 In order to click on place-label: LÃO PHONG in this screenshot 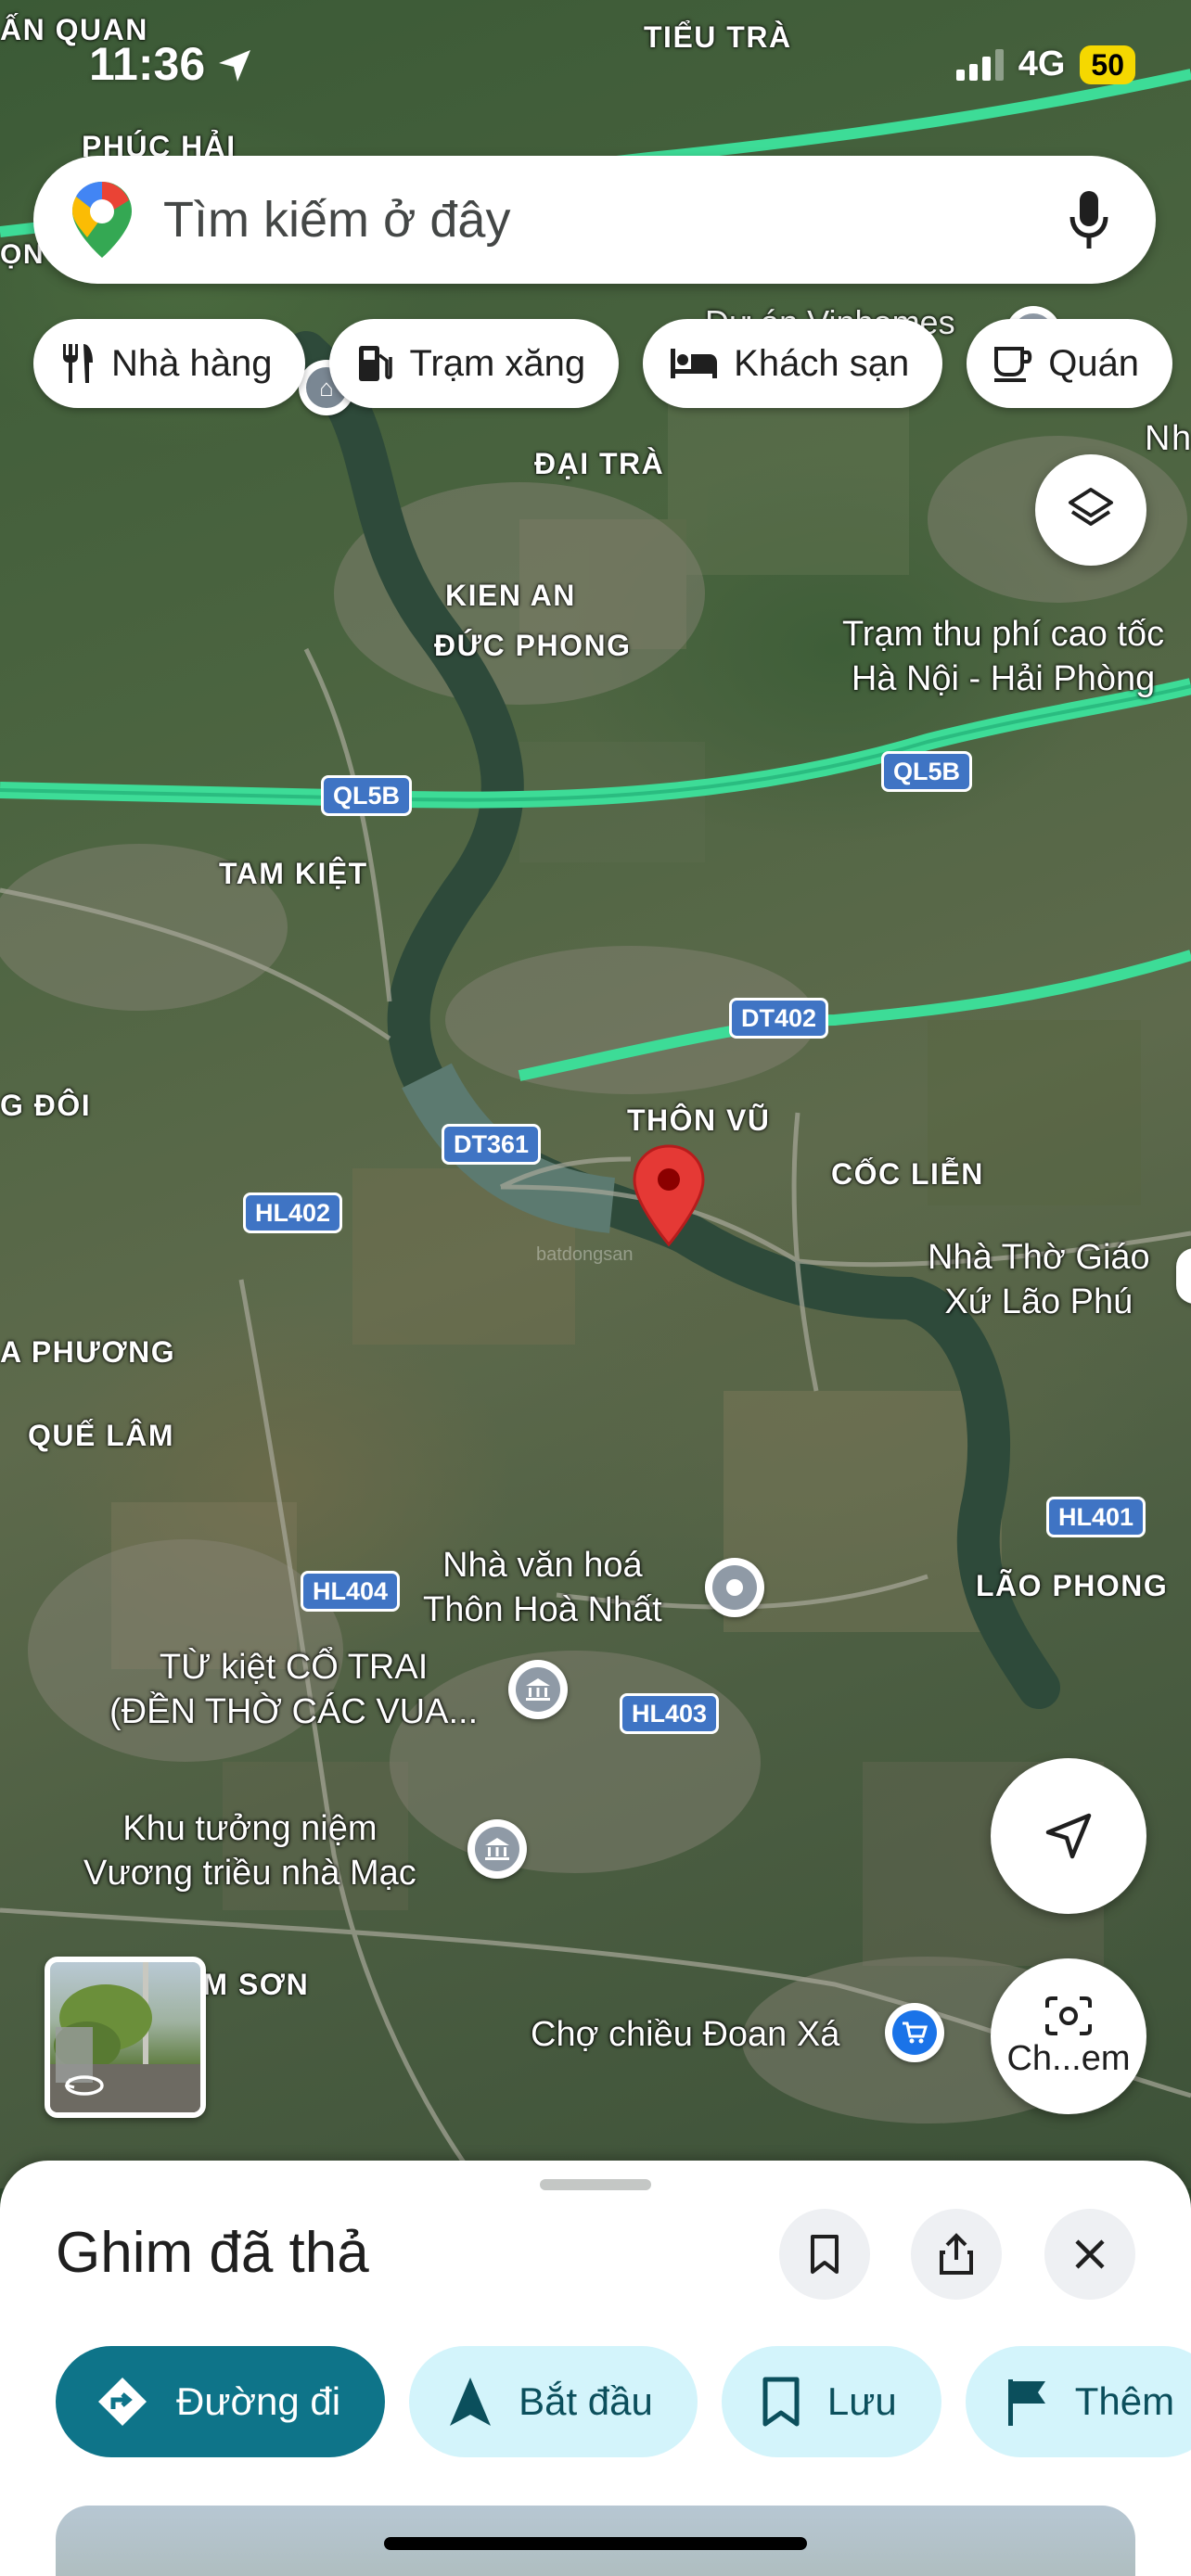, I will do `click(1073, 1585)`.